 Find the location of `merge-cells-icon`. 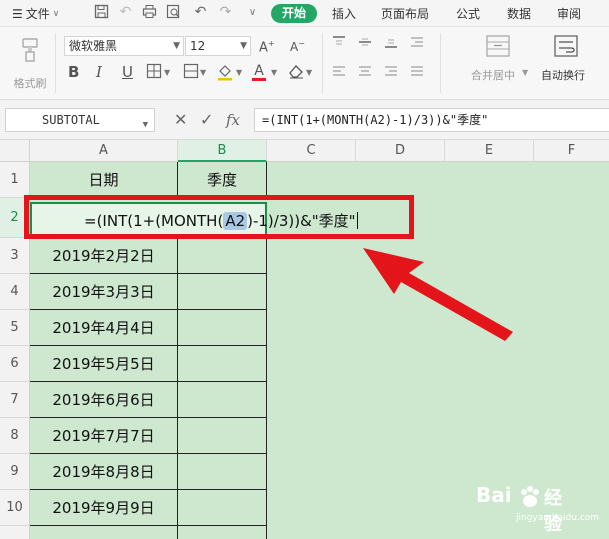

merge-cells-icon is located at coordinates (191, 73).